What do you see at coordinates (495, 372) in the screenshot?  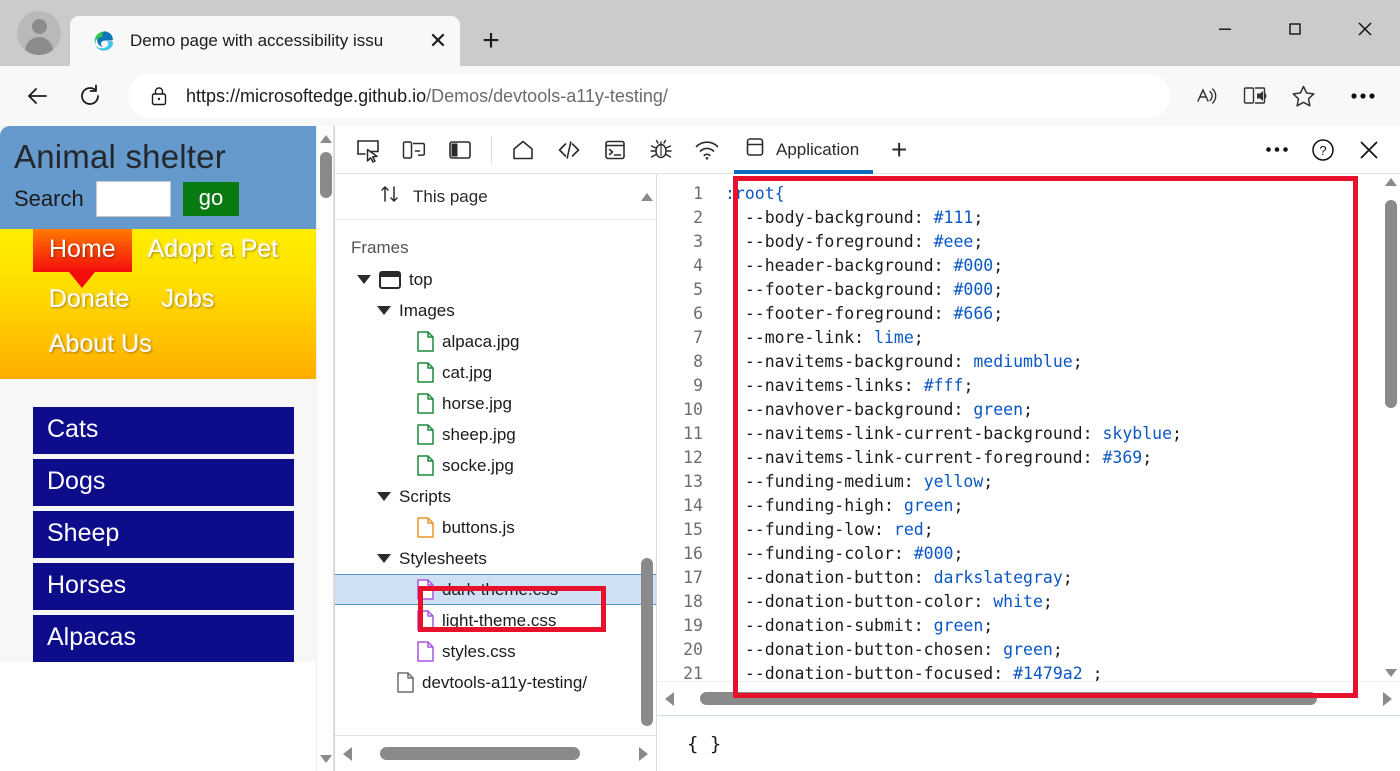 I see `tree-row-cat-jpg: cat.jpg` at bounding box center [495, 372].